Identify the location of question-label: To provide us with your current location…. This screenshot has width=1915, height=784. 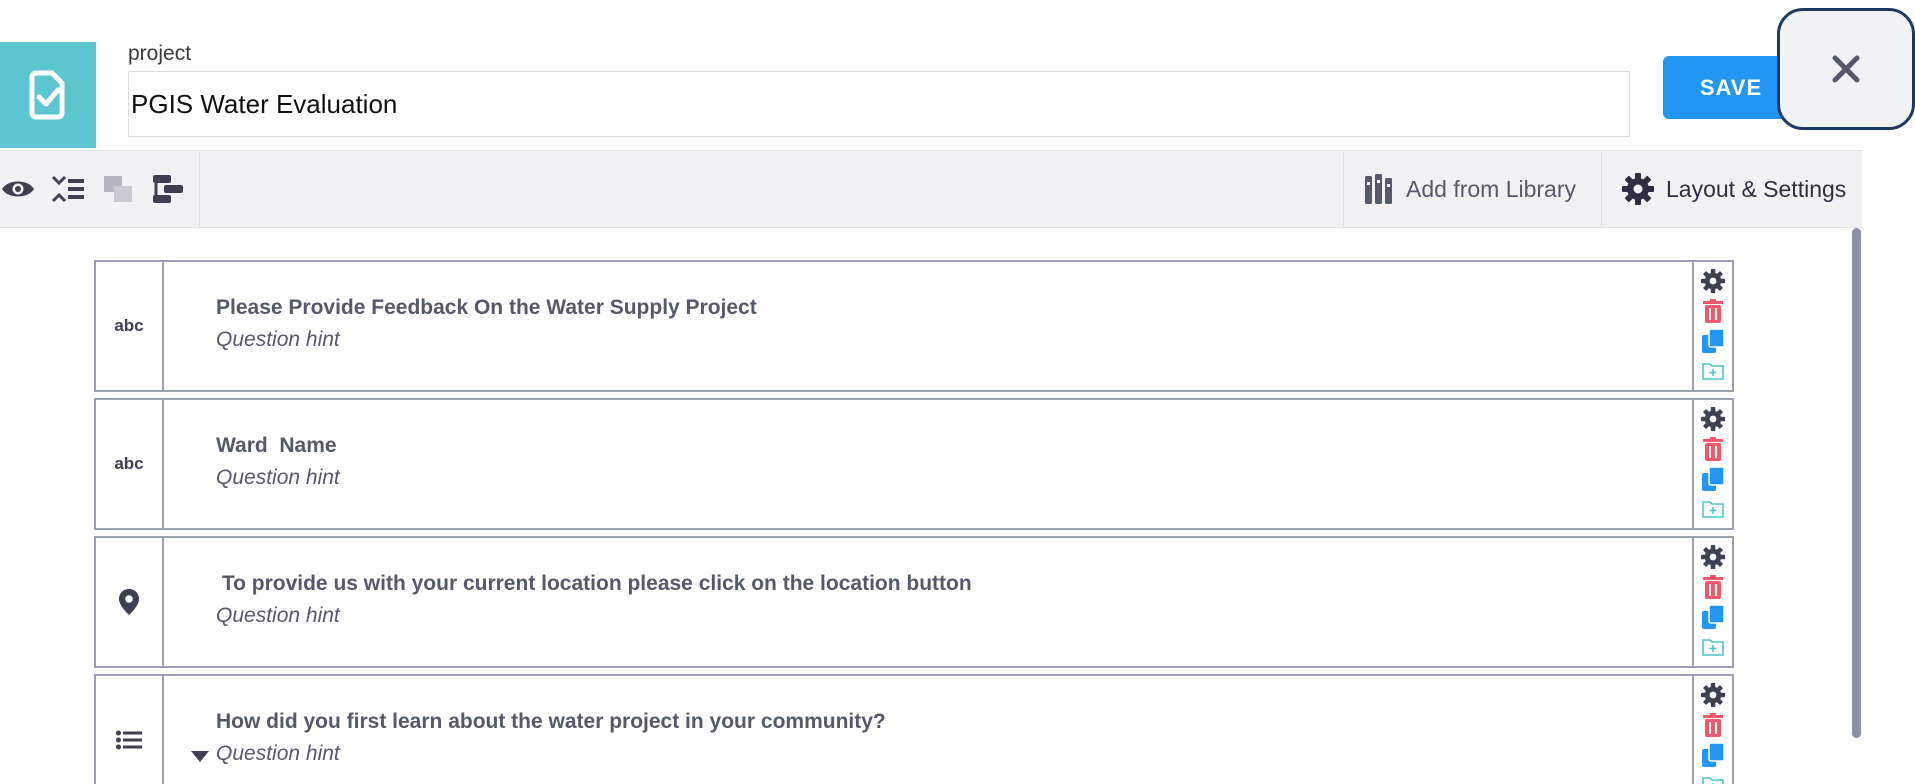
(594, 584).